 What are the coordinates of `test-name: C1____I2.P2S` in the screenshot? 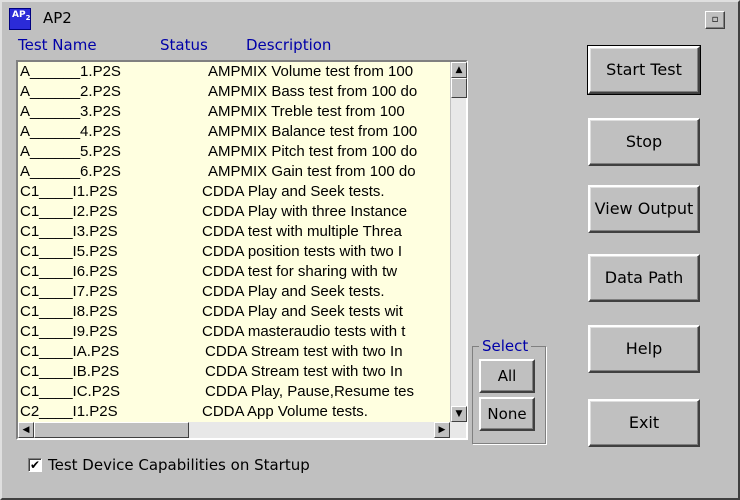 It's located at (69, 211).